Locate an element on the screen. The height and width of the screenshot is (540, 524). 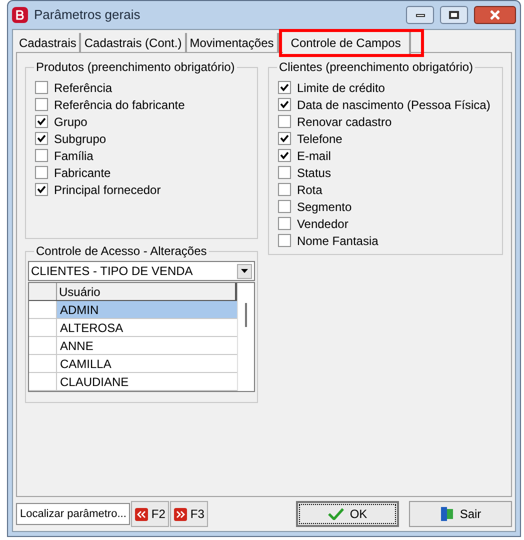
exit-button: Sair is located at coordinates (460, 514).